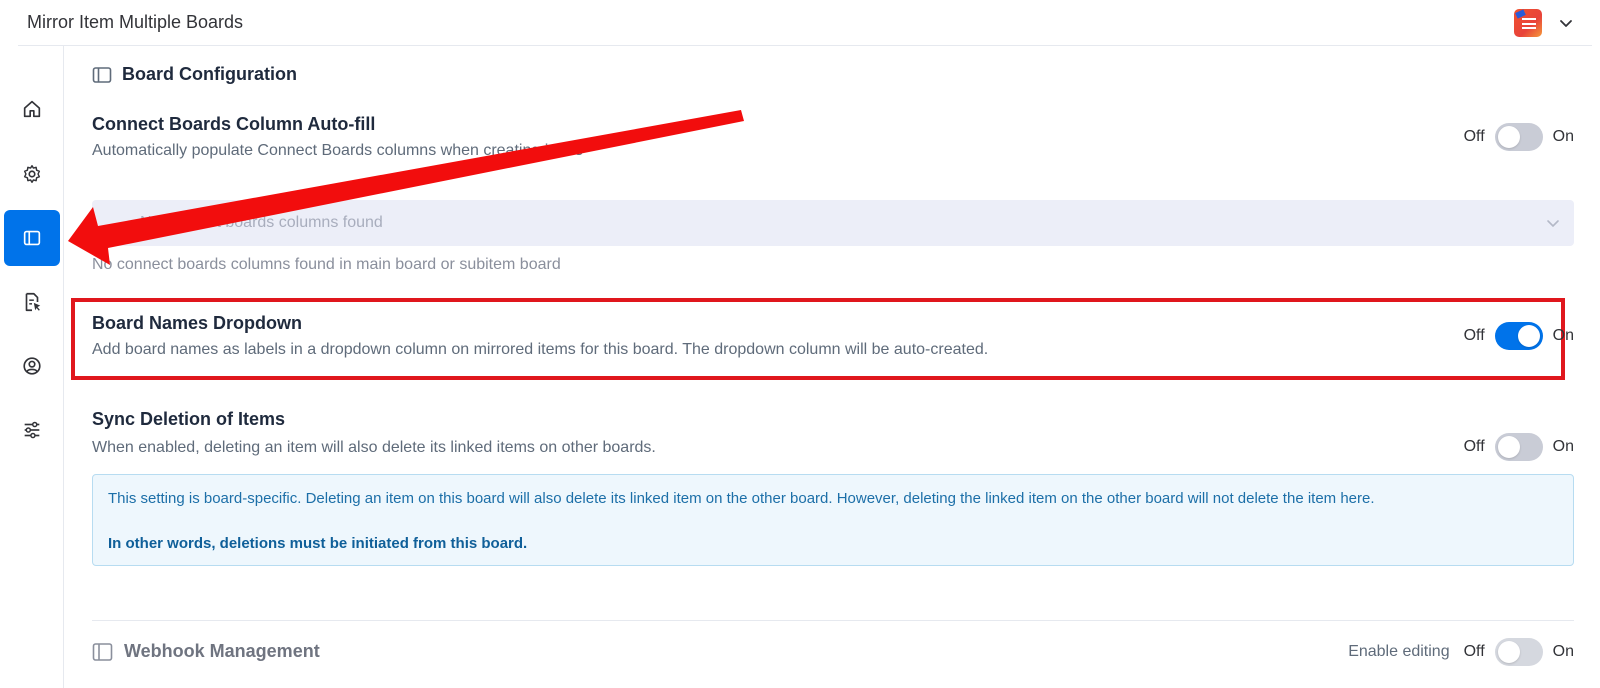 The image size is (1600, 688). I want to click on gear-icon, so click(32, 174).